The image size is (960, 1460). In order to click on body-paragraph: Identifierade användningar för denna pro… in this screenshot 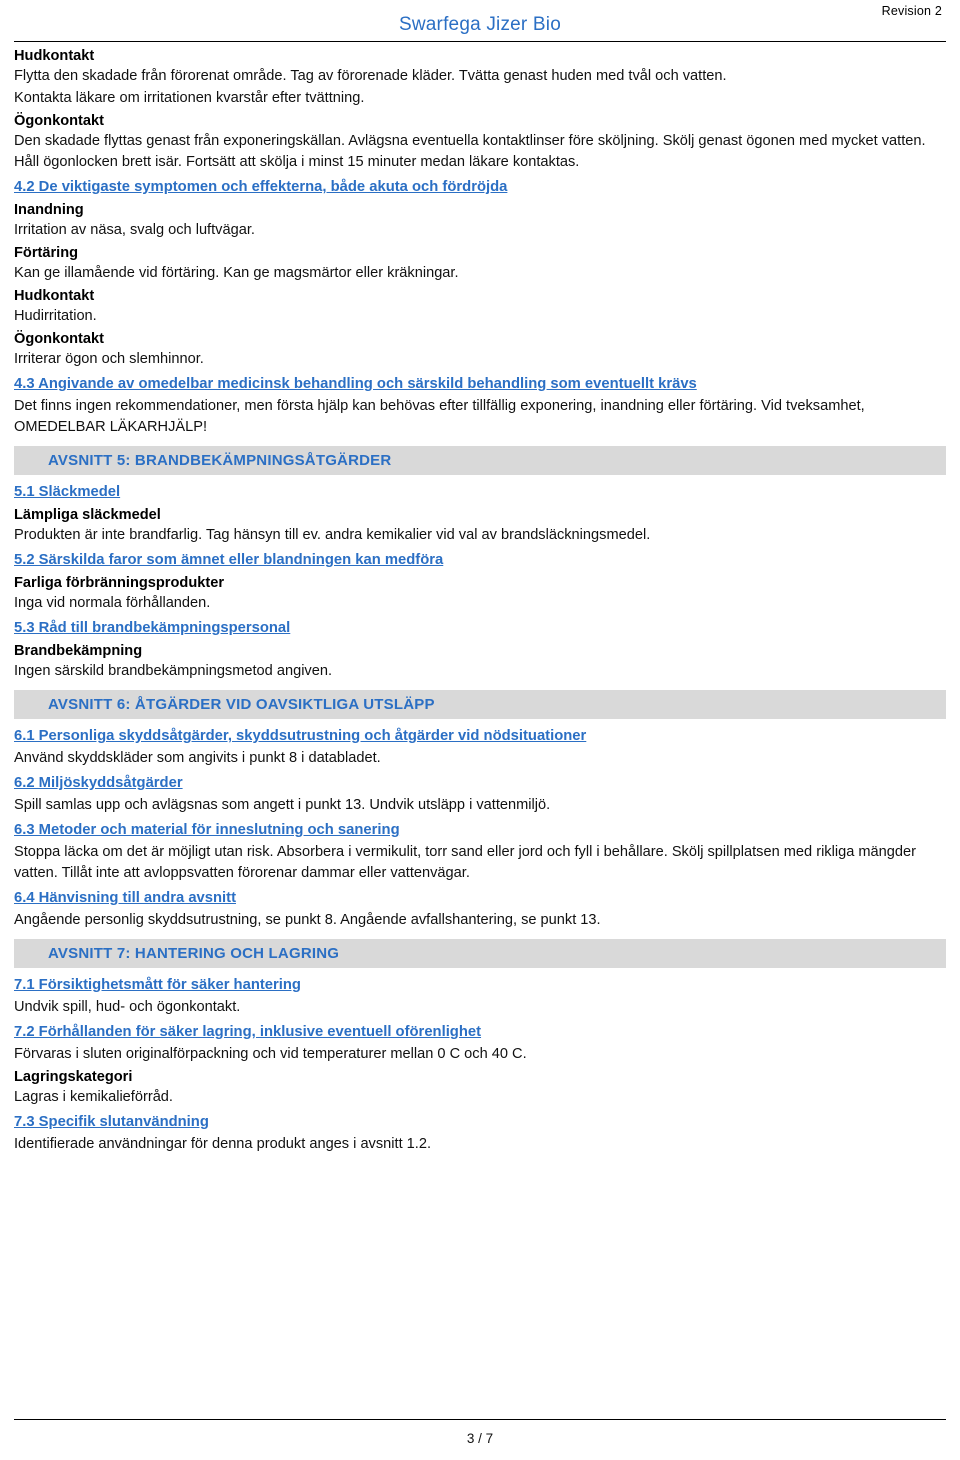, I will do `click(223, 1144)`.